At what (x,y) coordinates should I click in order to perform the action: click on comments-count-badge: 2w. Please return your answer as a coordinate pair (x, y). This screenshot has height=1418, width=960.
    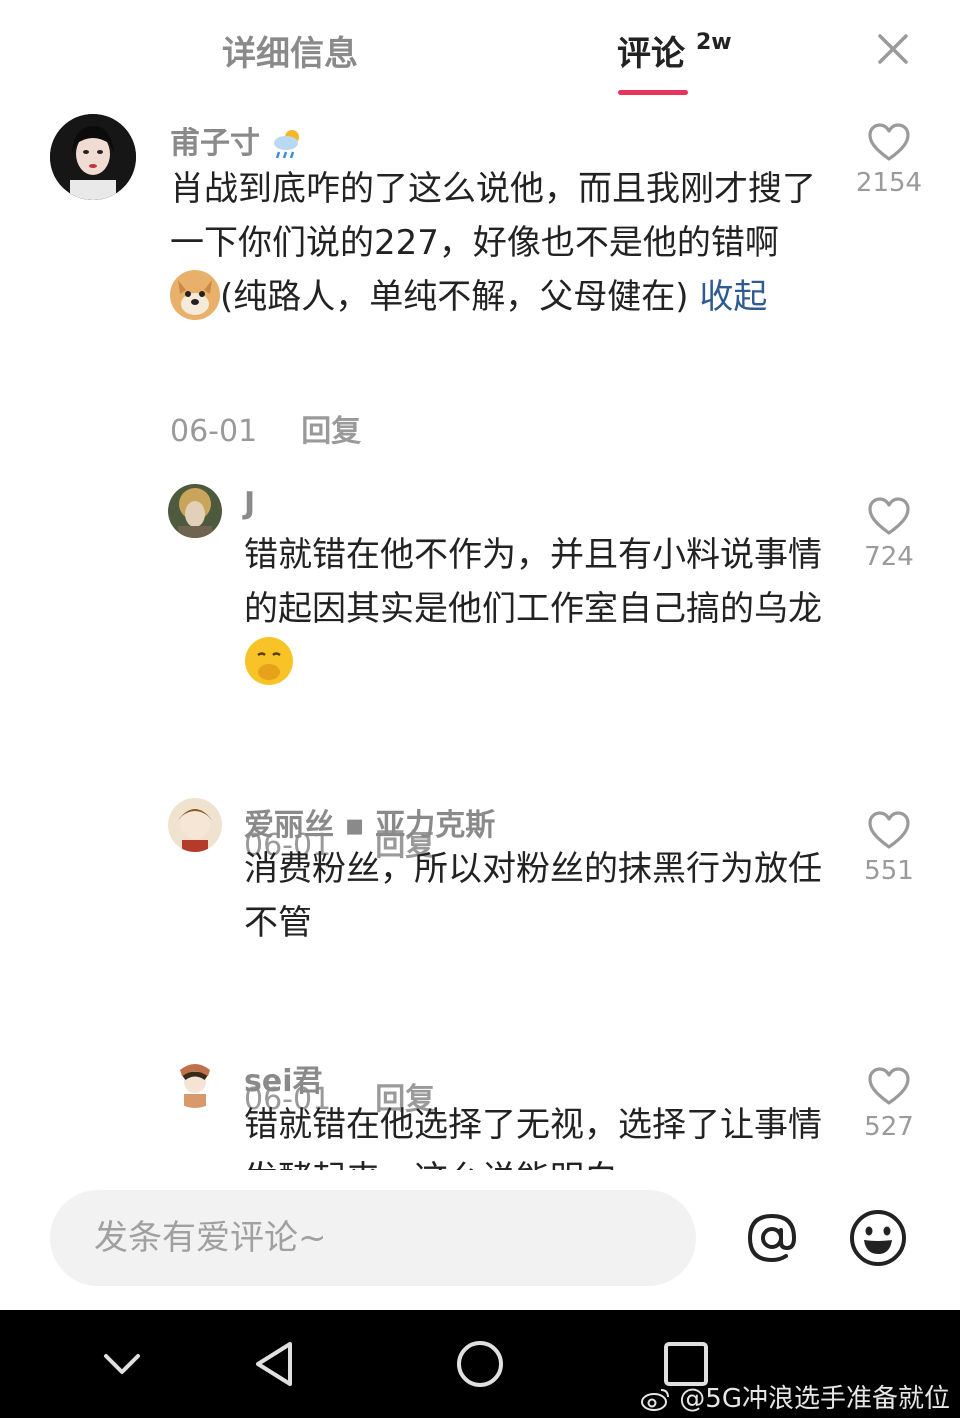
    Looking at the image, I should click on (714, 42).